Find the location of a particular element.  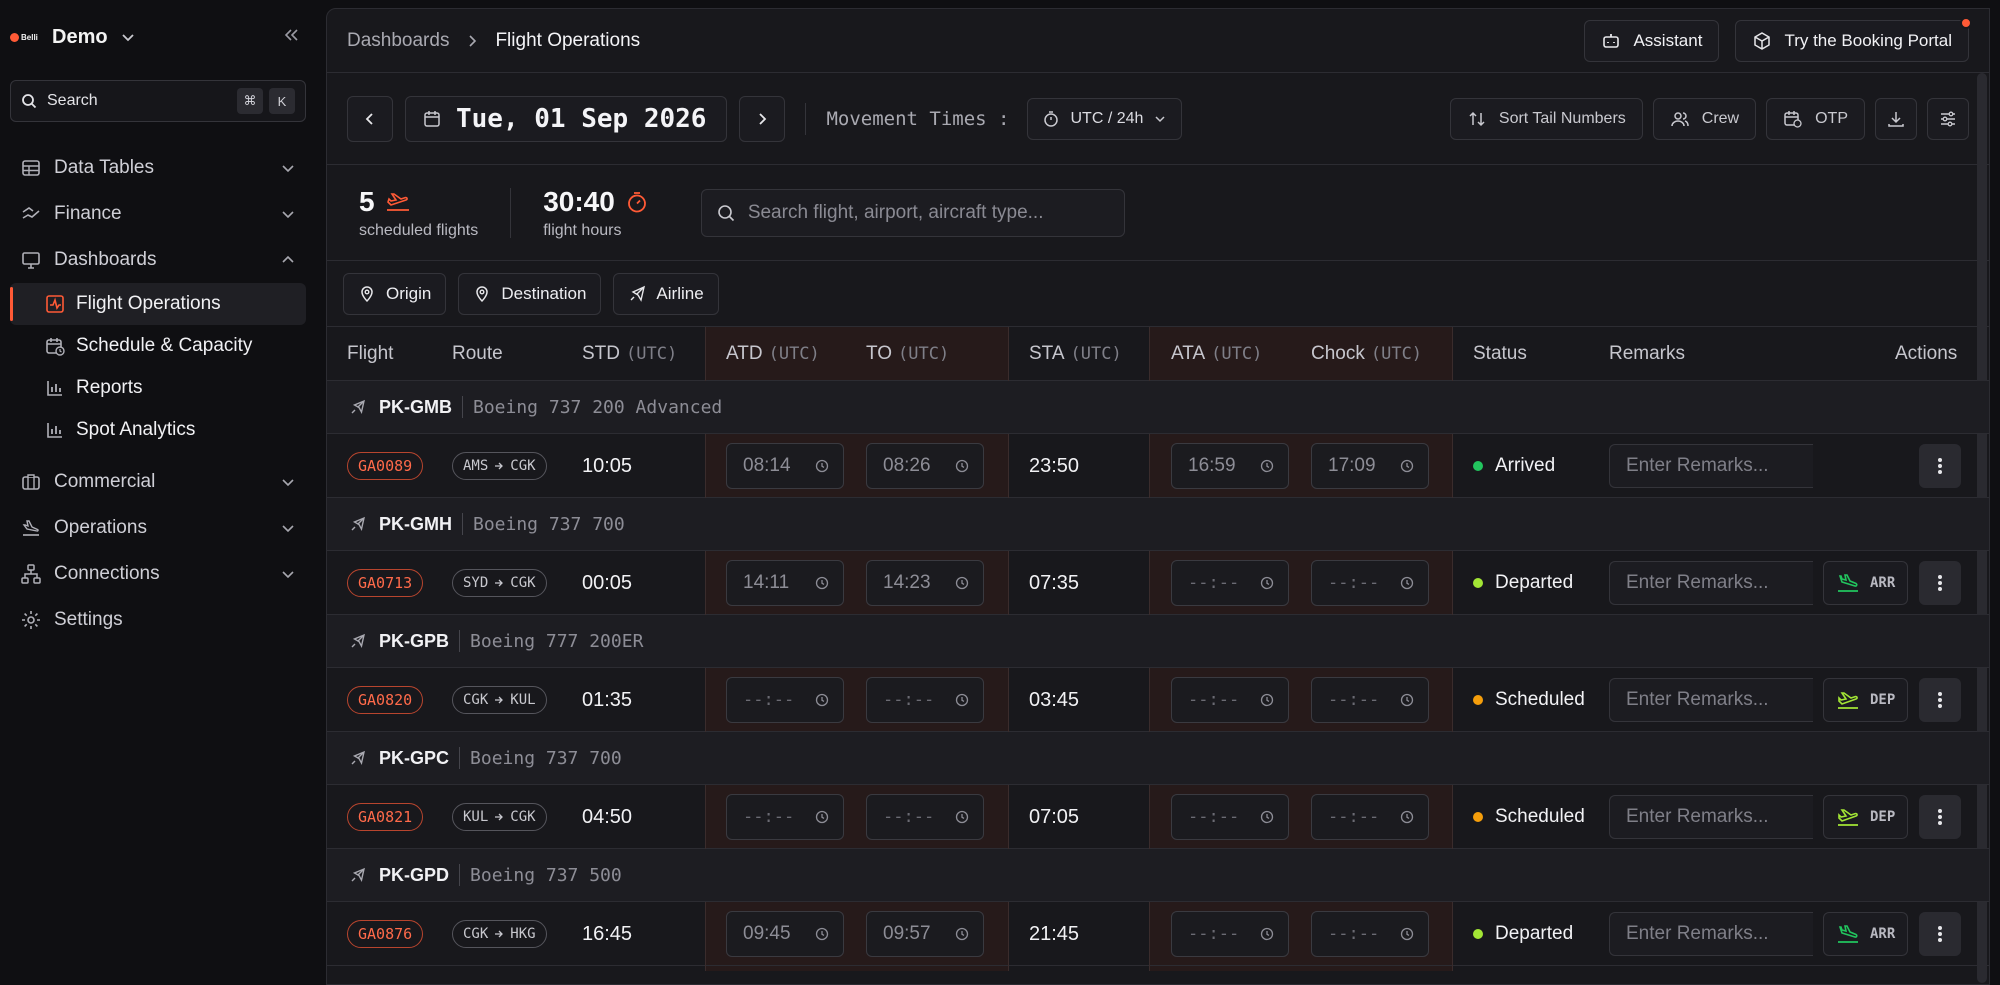

sidebar-item-connections: Connections is located at coordinates (158, 574).